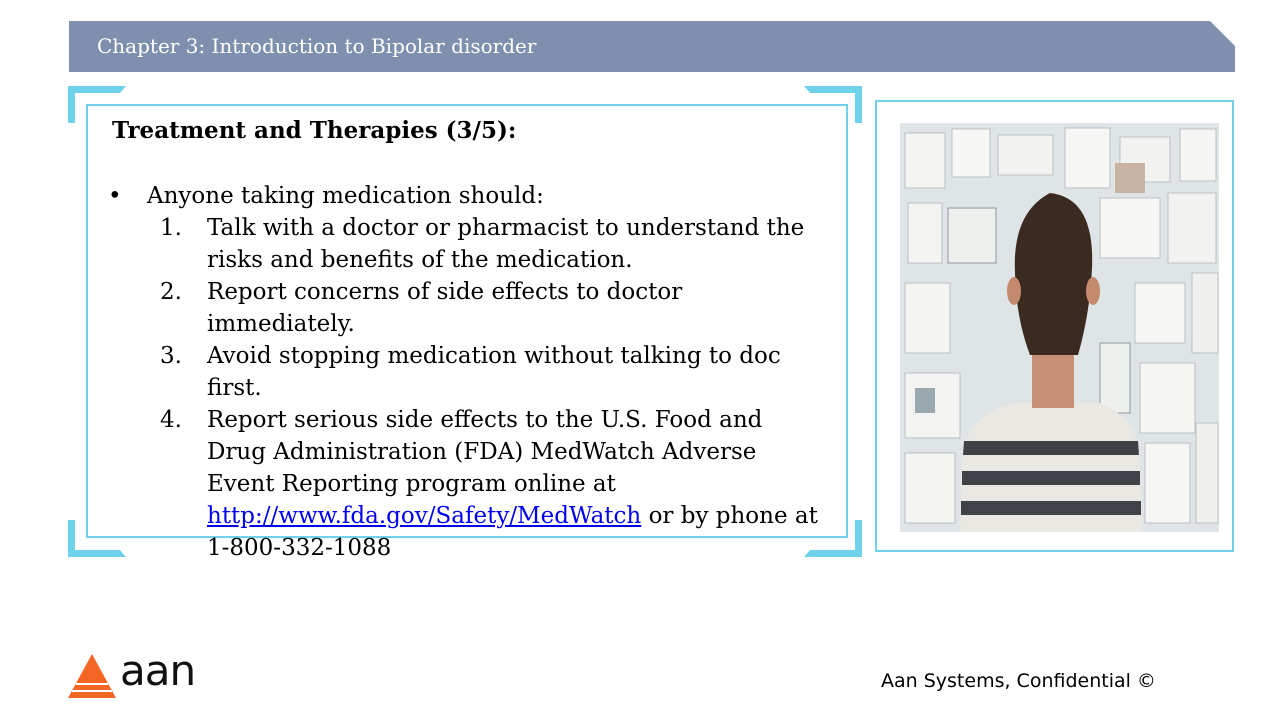  I want to click on step-number: 1., so click(171, 228).